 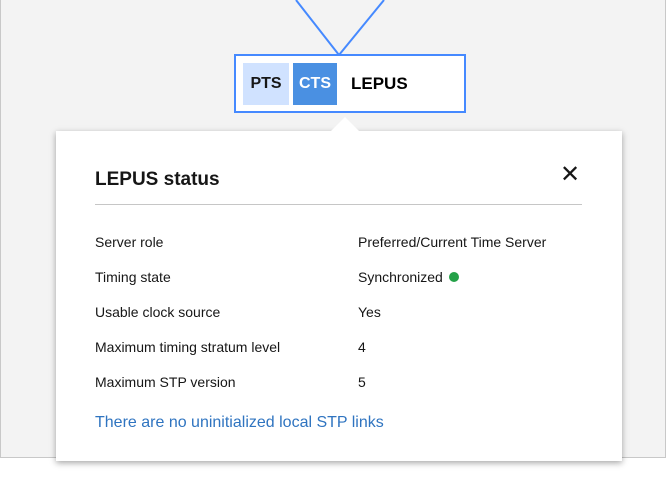 What do you see at coordinates (317, 28) in the screenshot?
I see `connector-line-left` at bounding box center [317, 28].